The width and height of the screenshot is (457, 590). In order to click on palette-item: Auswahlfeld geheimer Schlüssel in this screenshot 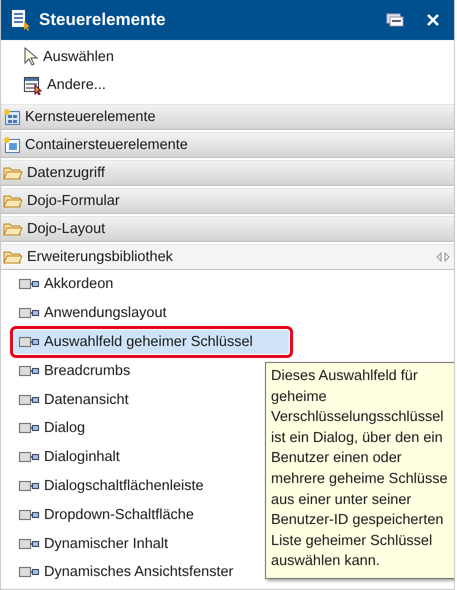, I will do `click(151, 342)`.